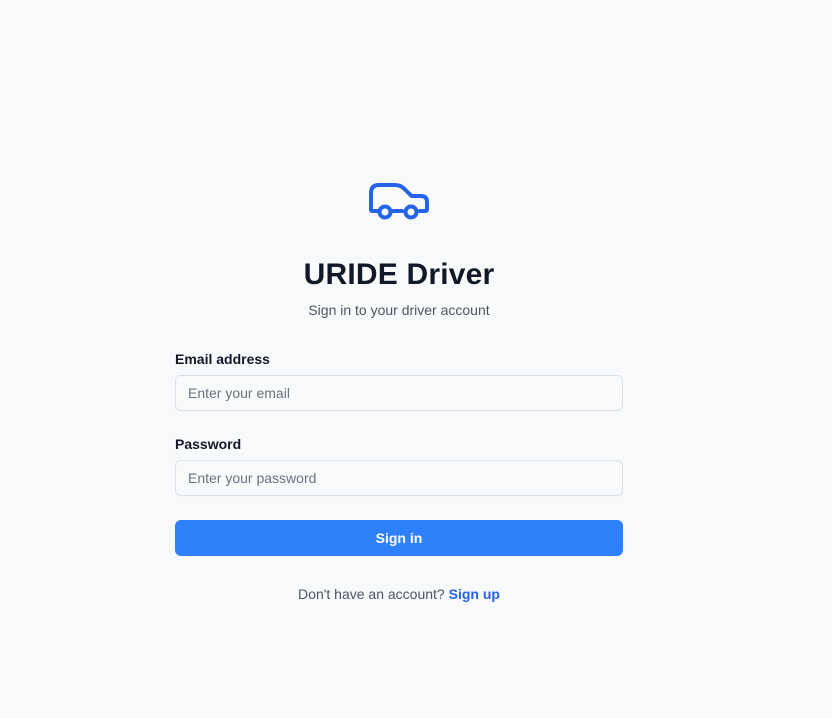  I want to click on signup-prompt: Don't have an account? Sign up, so click(399, 594).